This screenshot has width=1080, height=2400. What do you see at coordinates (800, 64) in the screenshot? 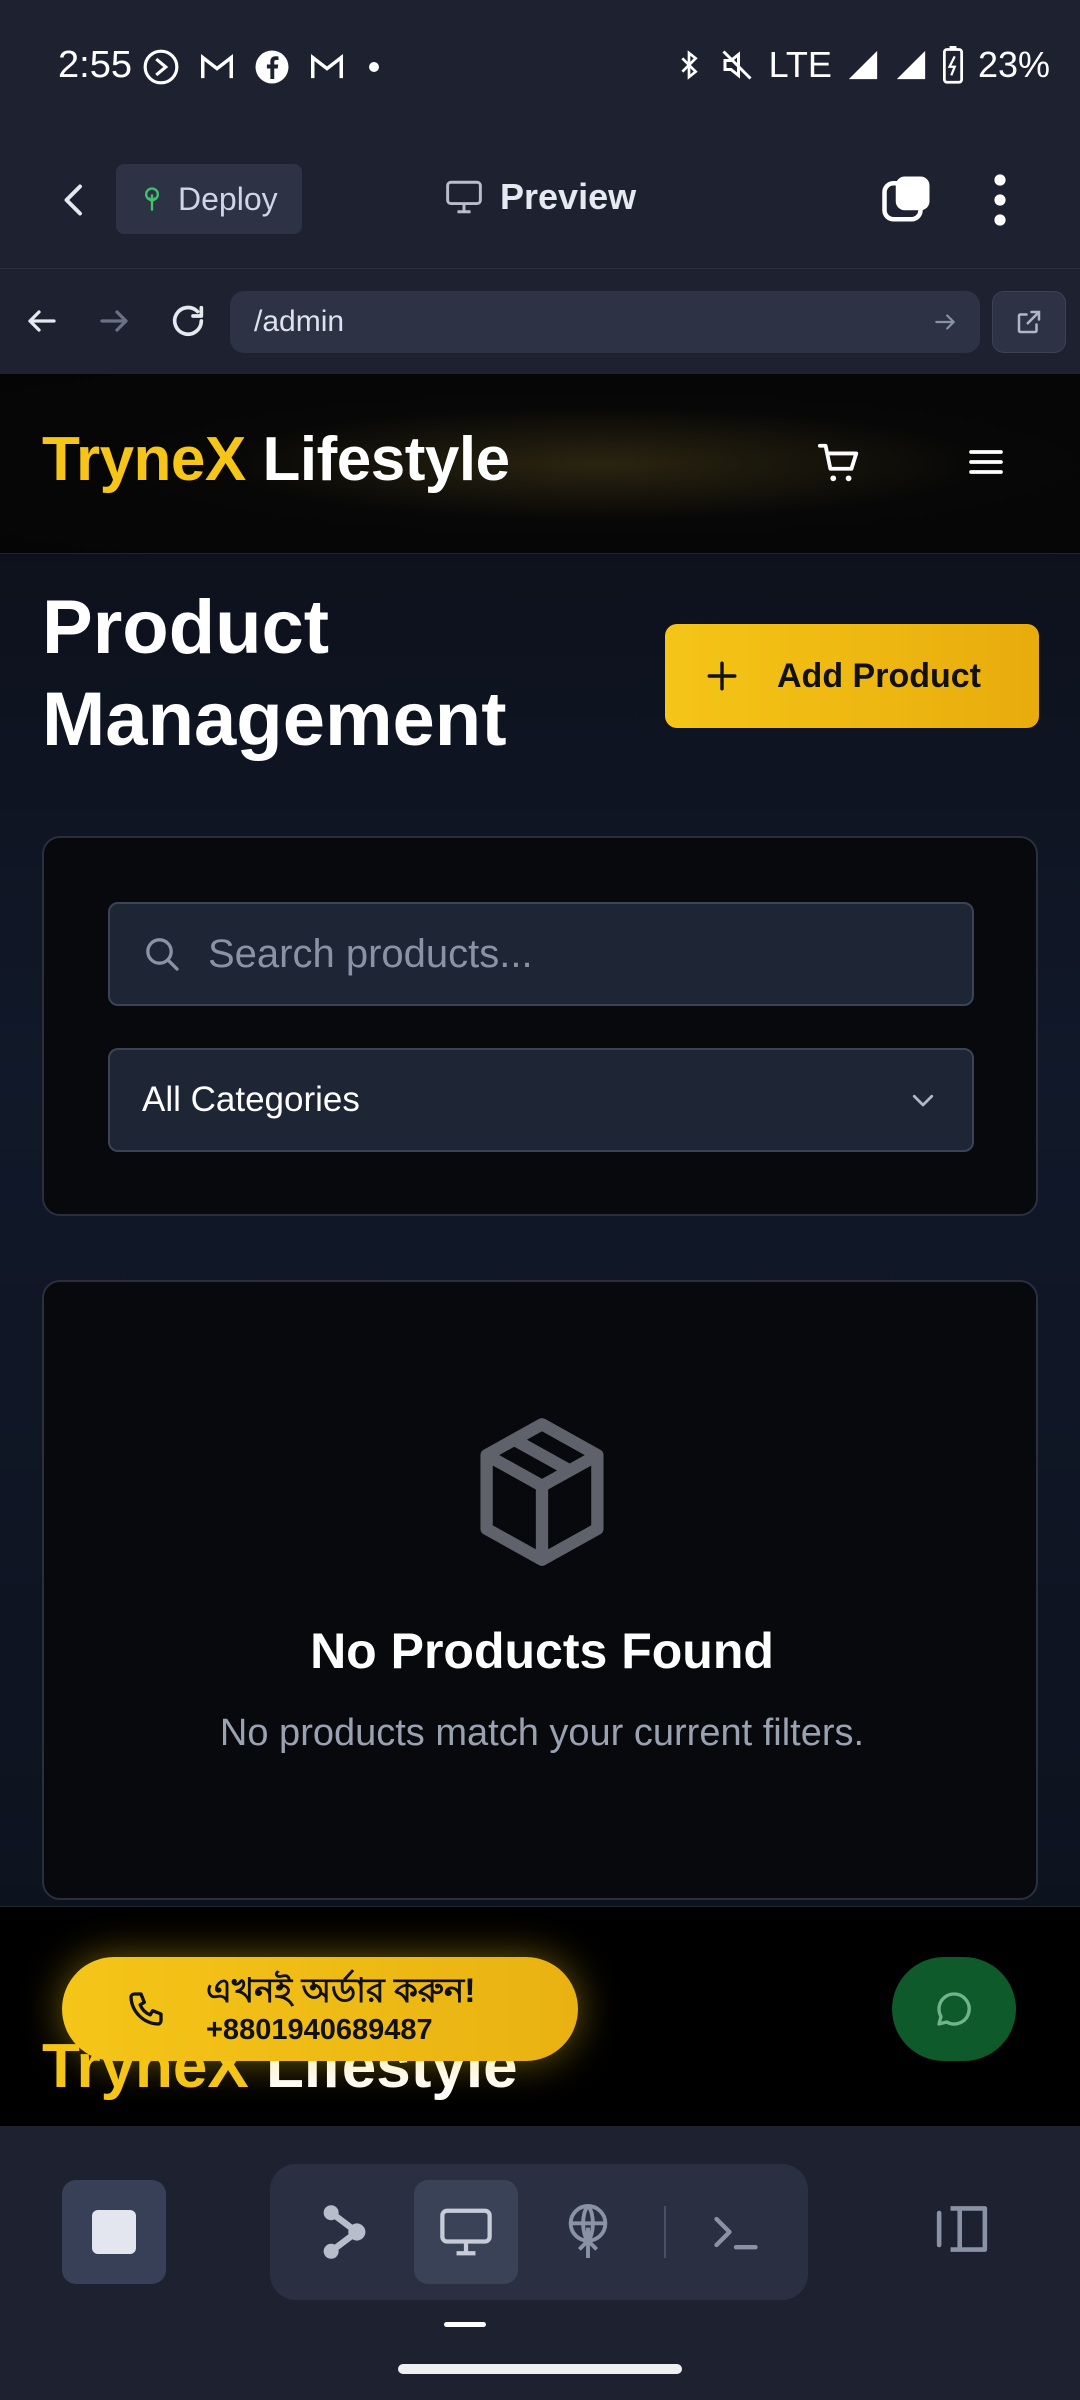
I see `network-type: LTE` at bounding box center [800, 64].